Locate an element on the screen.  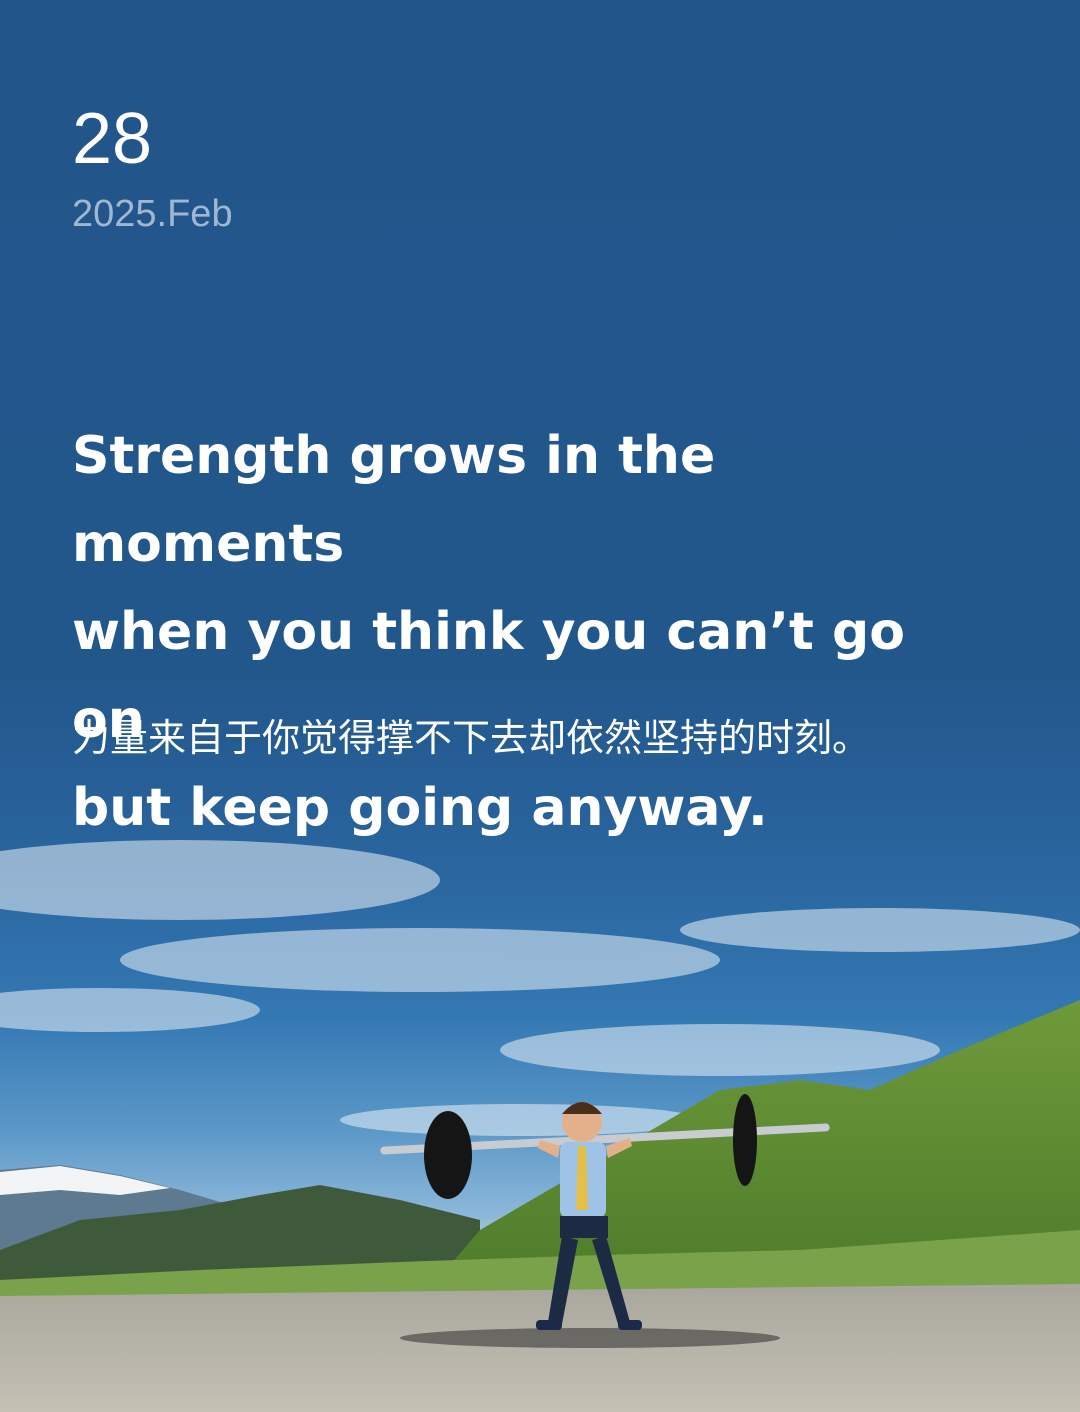
child-shadow is located at coordinates (590, 1338).